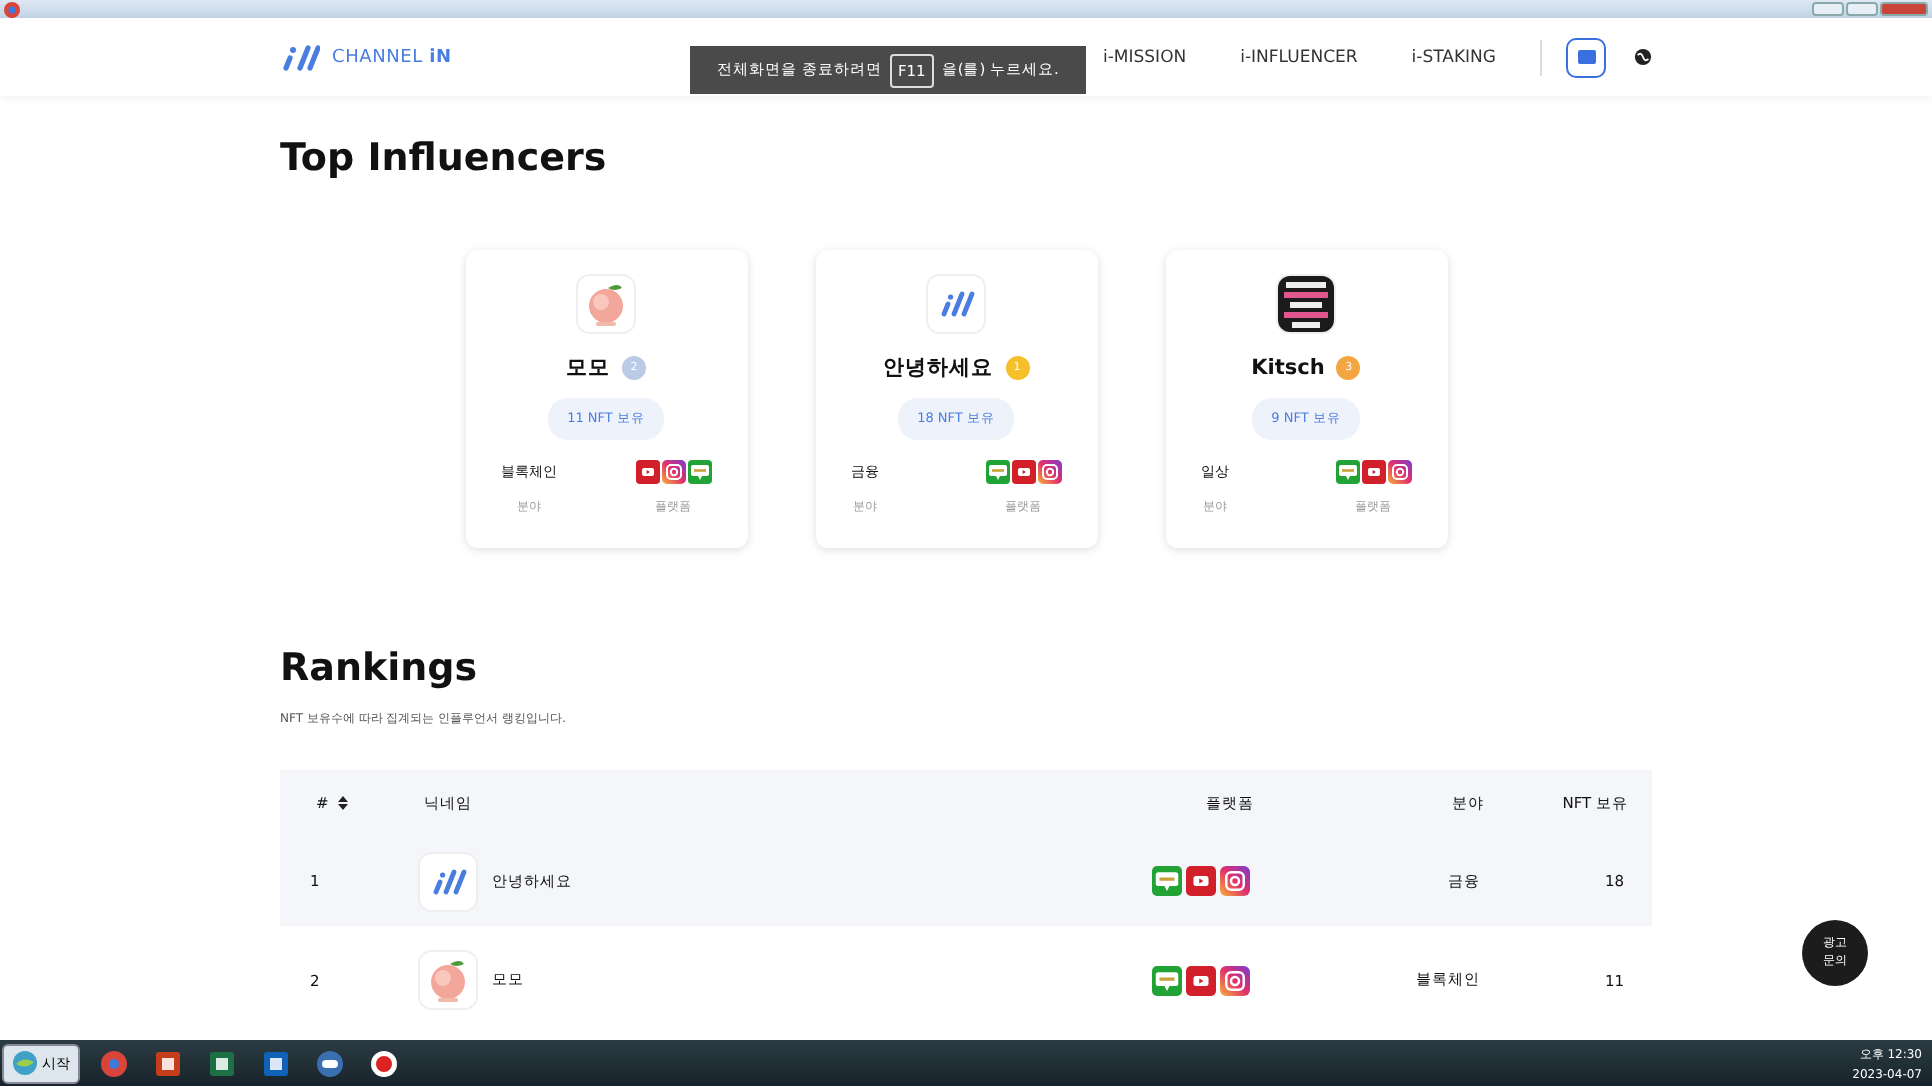 Image resolution: width=1932 pixels, height=1086 pixels. Describe the element at coordinates (938, 368) in the screenshot. I see `influencer-name: 안녕하세요` at that location.